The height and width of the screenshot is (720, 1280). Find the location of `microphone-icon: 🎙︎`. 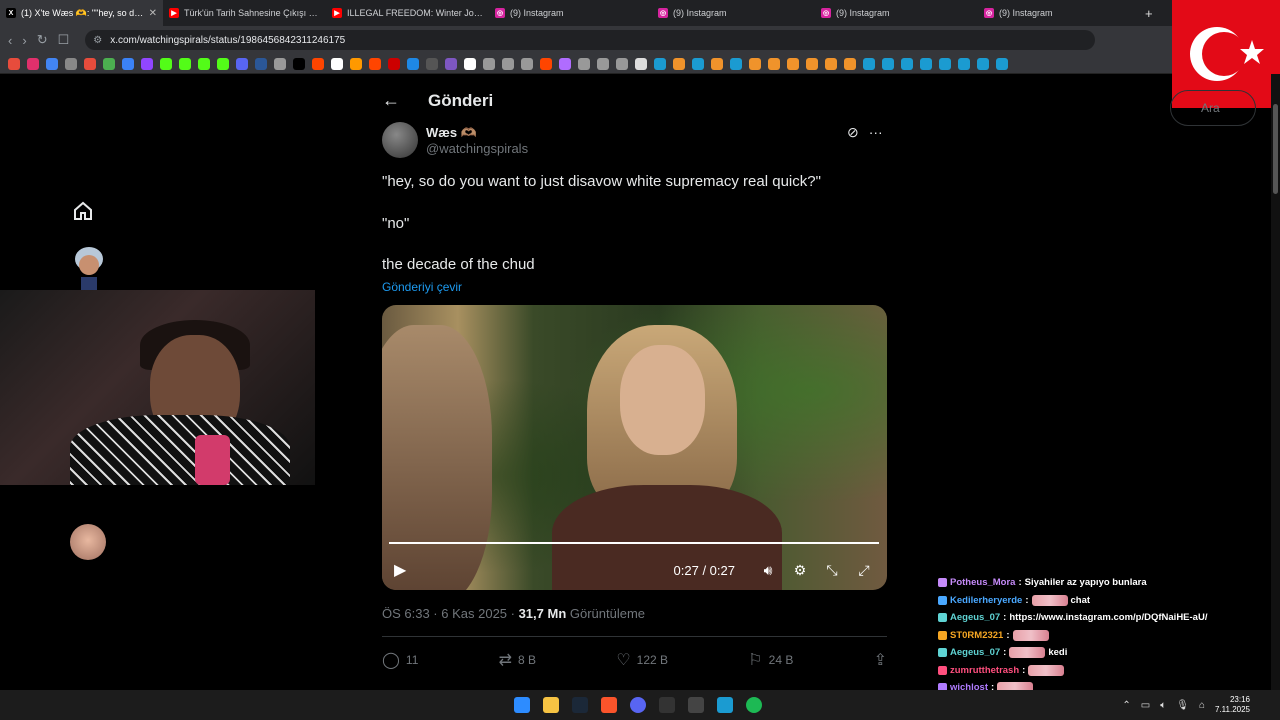

microphone-icon: 🎙︎ is located at coordinates (1182, 705).